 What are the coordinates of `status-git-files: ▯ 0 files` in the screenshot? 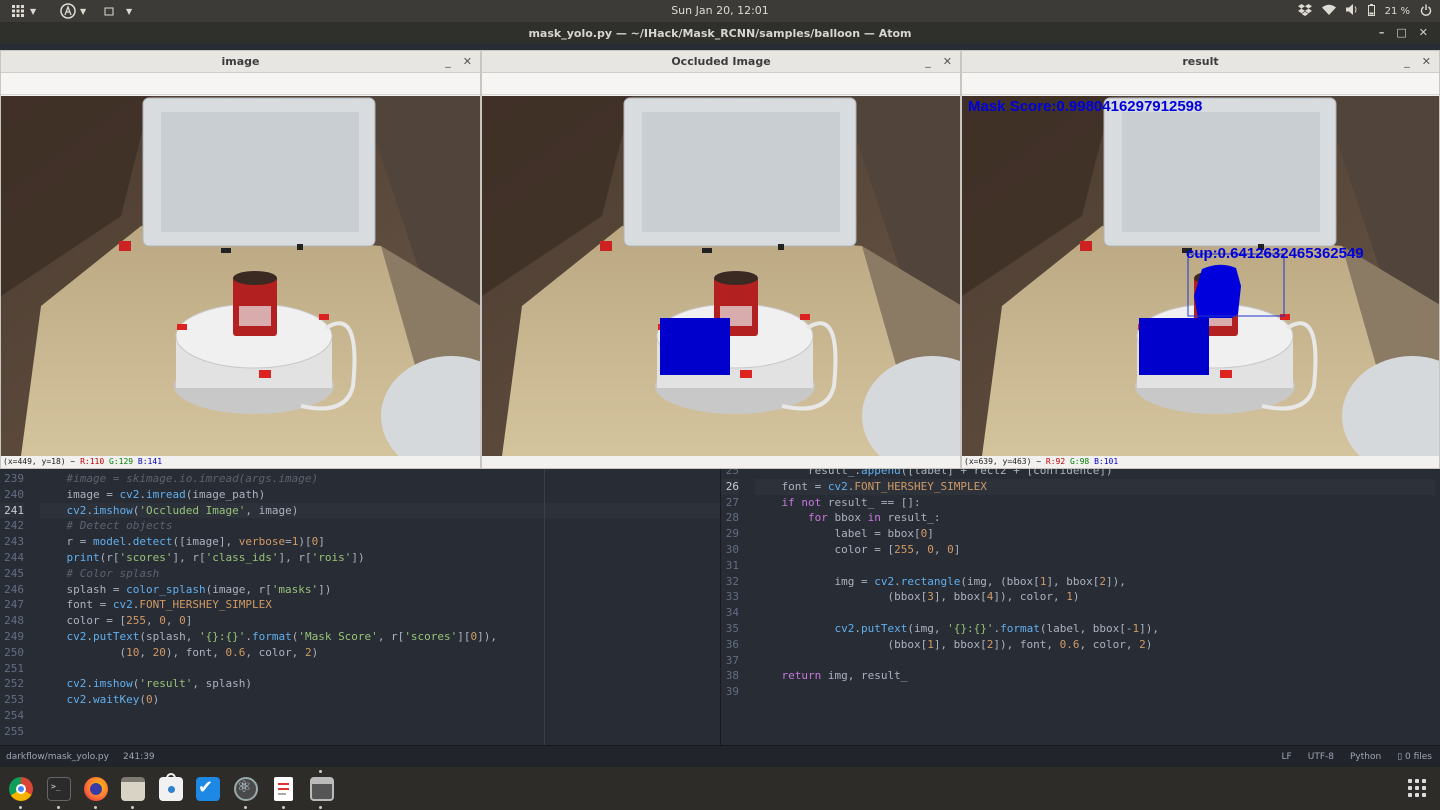 It's located at (1414, 757).